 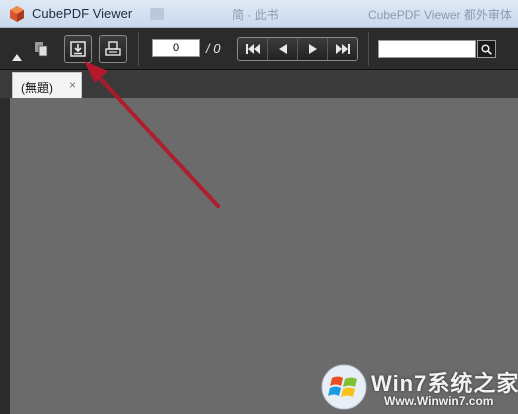 I want to click on first-page-button, so click(x=253, y=49).